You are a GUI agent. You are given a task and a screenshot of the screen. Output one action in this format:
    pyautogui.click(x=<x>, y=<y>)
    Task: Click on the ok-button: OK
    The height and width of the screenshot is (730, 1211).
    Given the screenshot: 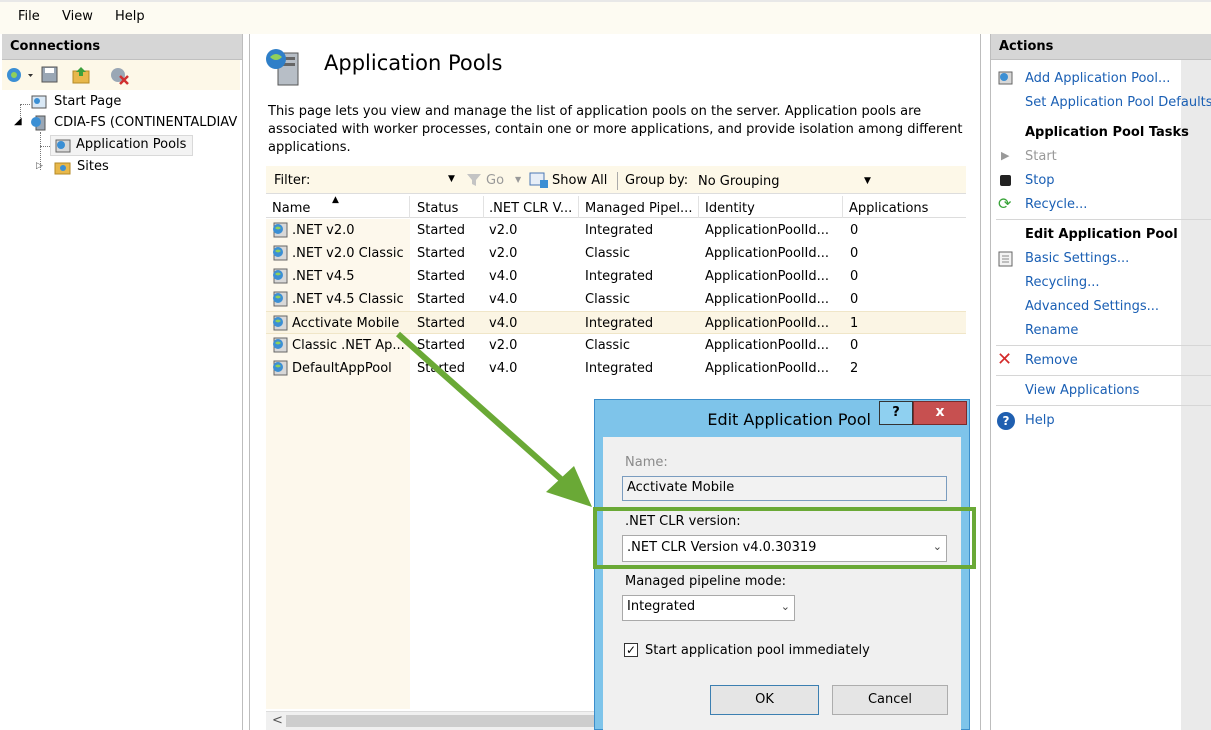 What is the action you would take?
    pyautogui.click(x=764, y=700)
    